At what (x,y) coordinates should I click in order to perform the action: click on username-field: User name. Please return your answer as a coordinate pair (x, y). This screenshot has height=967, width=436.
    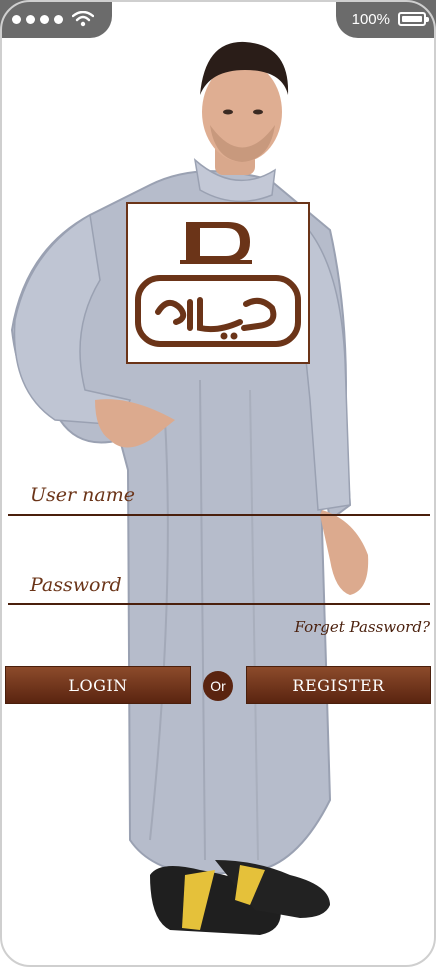
    Looking at the image, I should click on (82, 495).